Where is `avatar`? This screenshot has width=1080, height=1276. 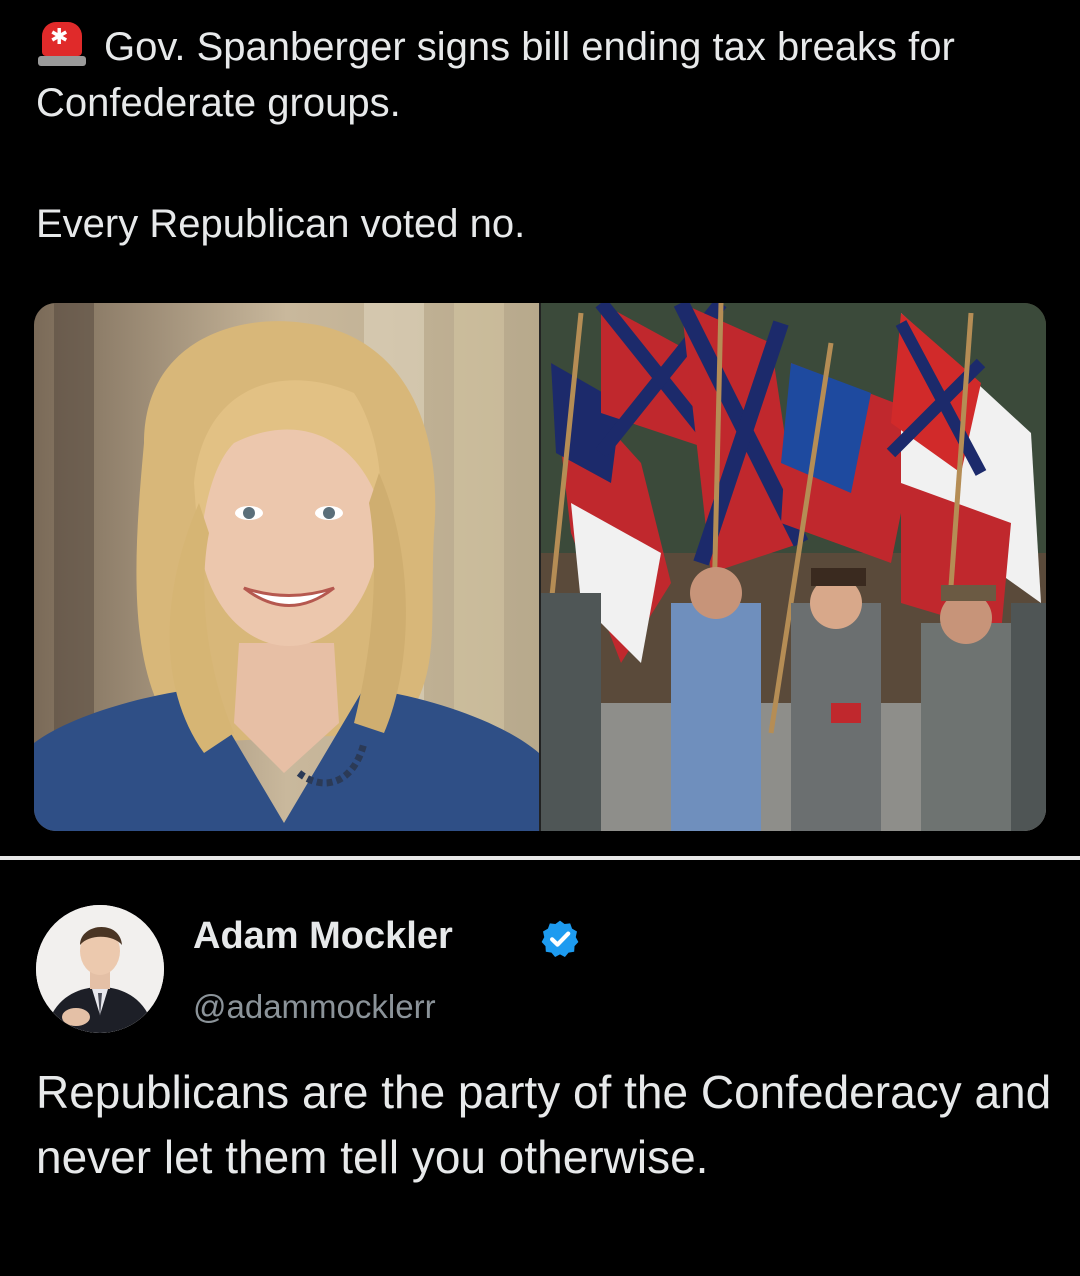
avatar is located at coordinates (100, 969).